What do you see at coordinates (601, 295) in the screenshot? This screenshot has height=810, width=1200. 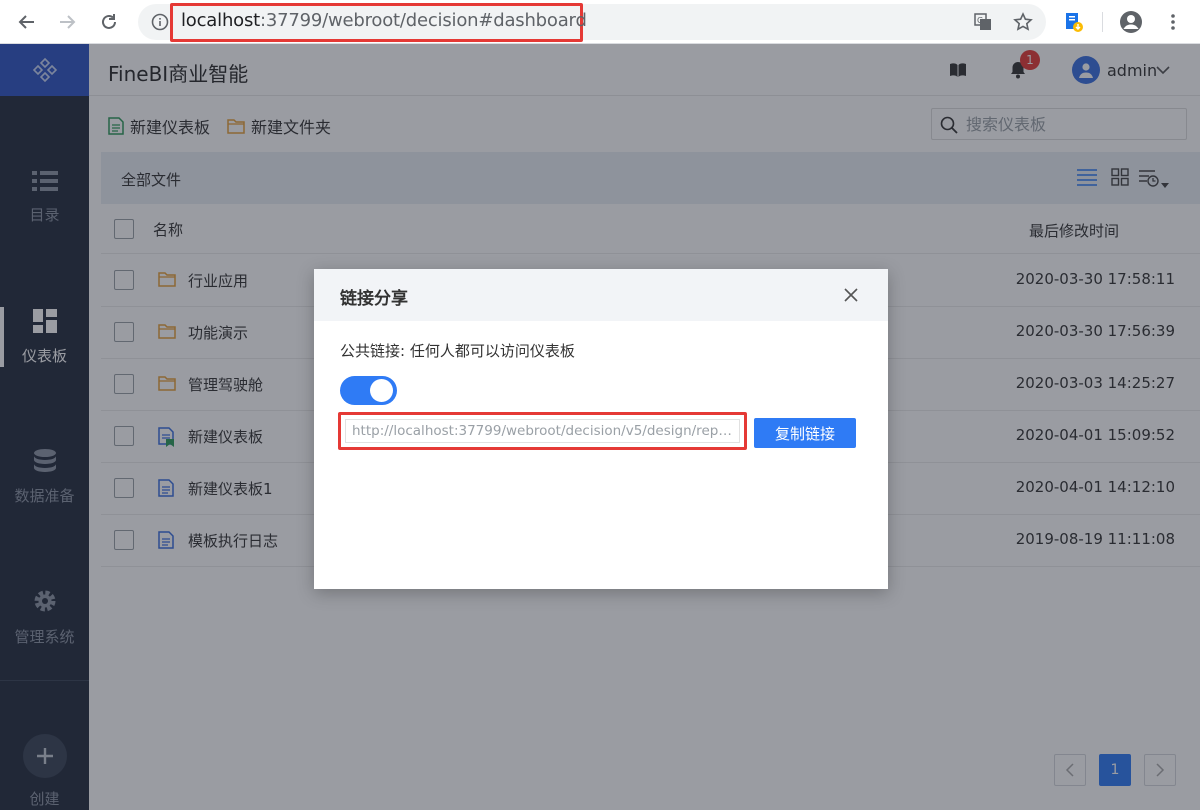 I see `dialog-header: 链接分享` at bounding box center [601, 295].